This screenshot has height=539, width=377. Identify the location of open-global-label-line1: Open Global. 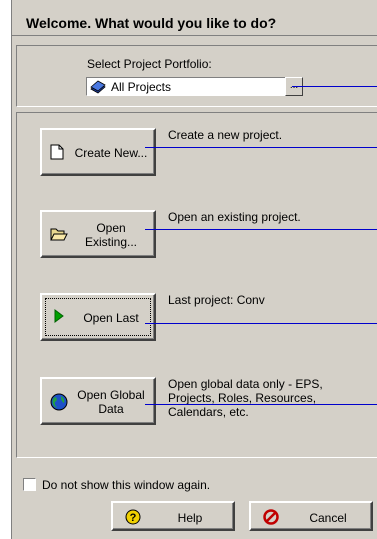
(111, 395).